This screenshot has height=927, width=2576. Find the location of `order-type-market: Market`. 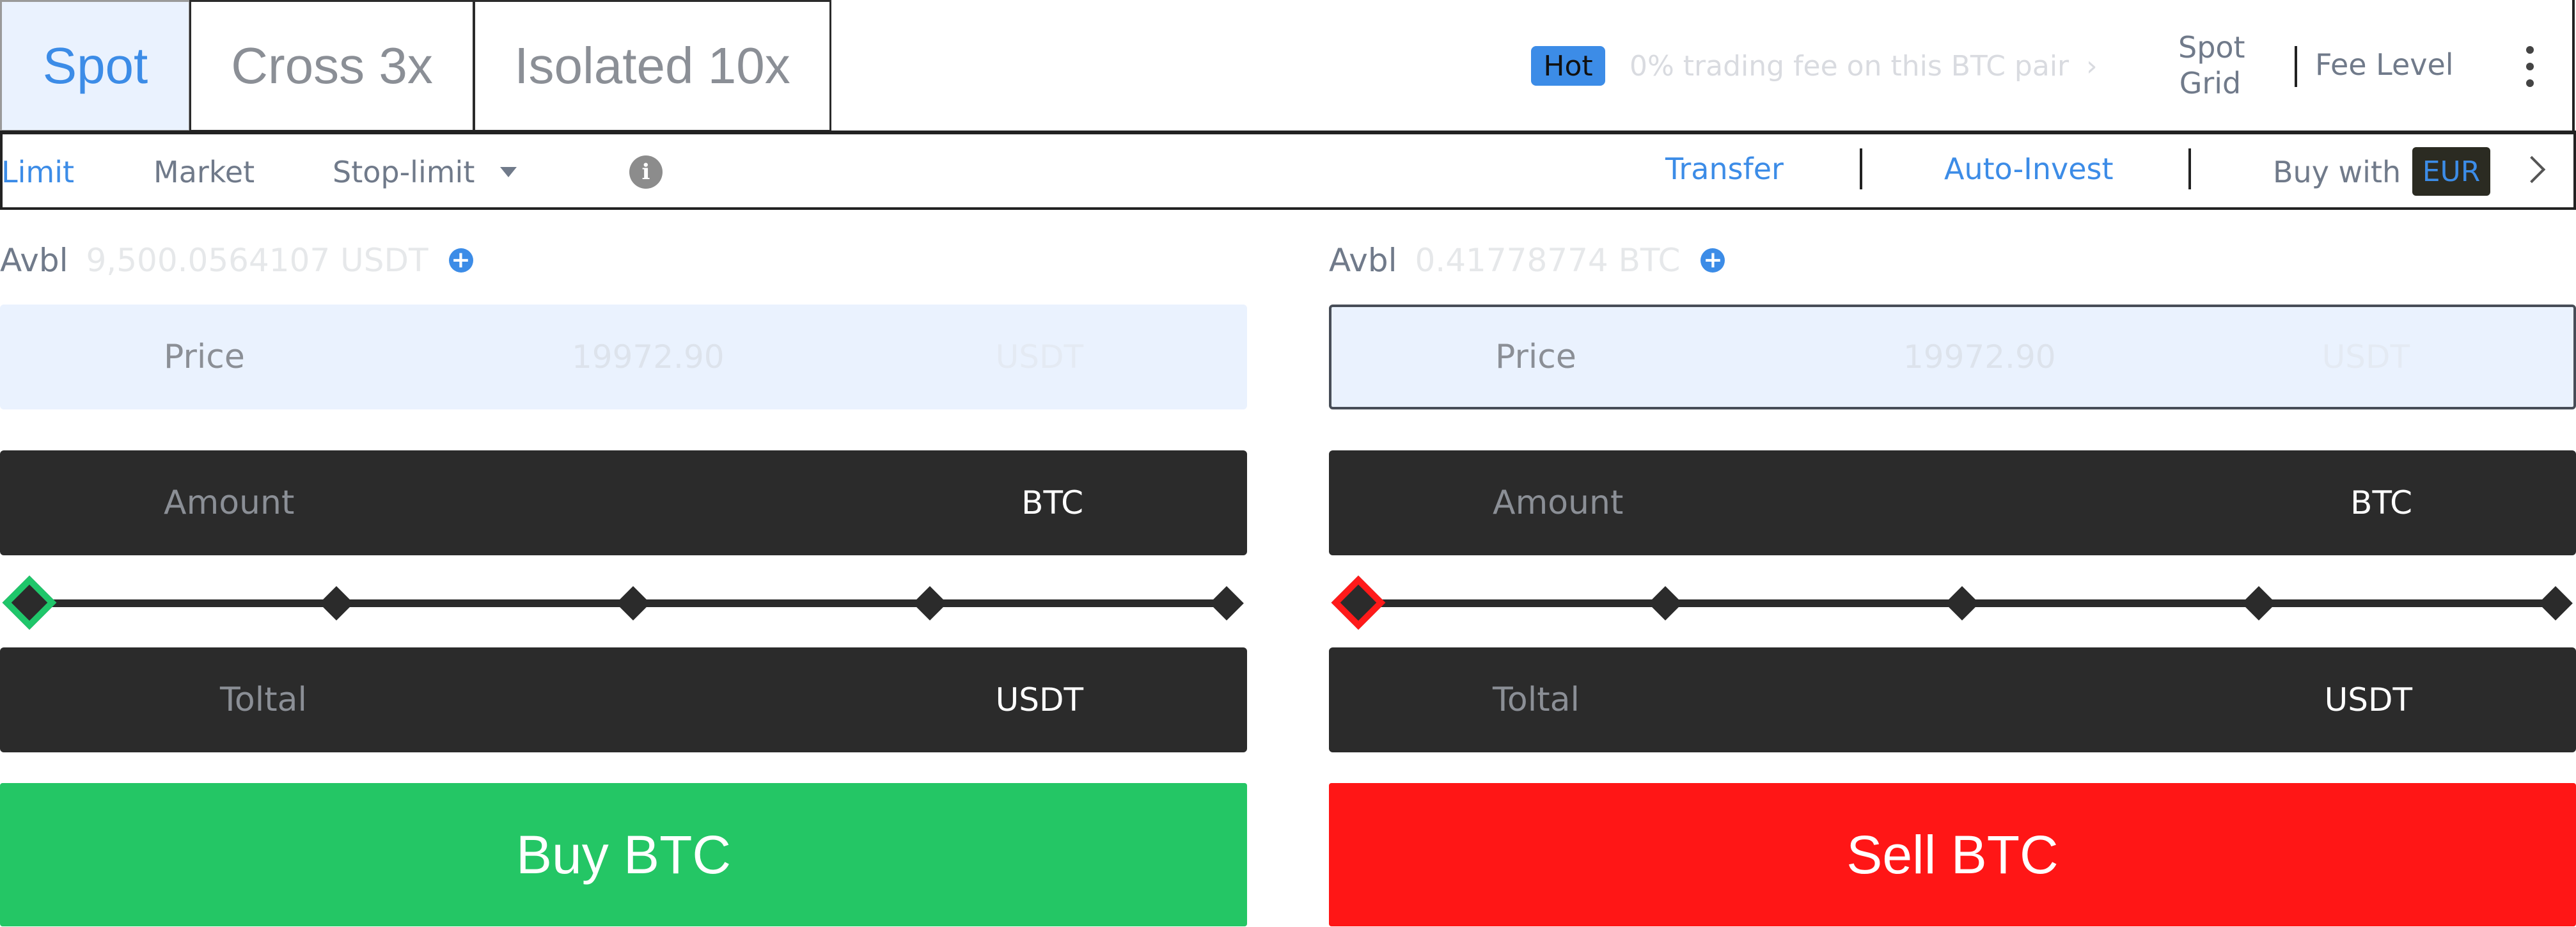

order-type-market: Market is located at coordinates (204, 172).